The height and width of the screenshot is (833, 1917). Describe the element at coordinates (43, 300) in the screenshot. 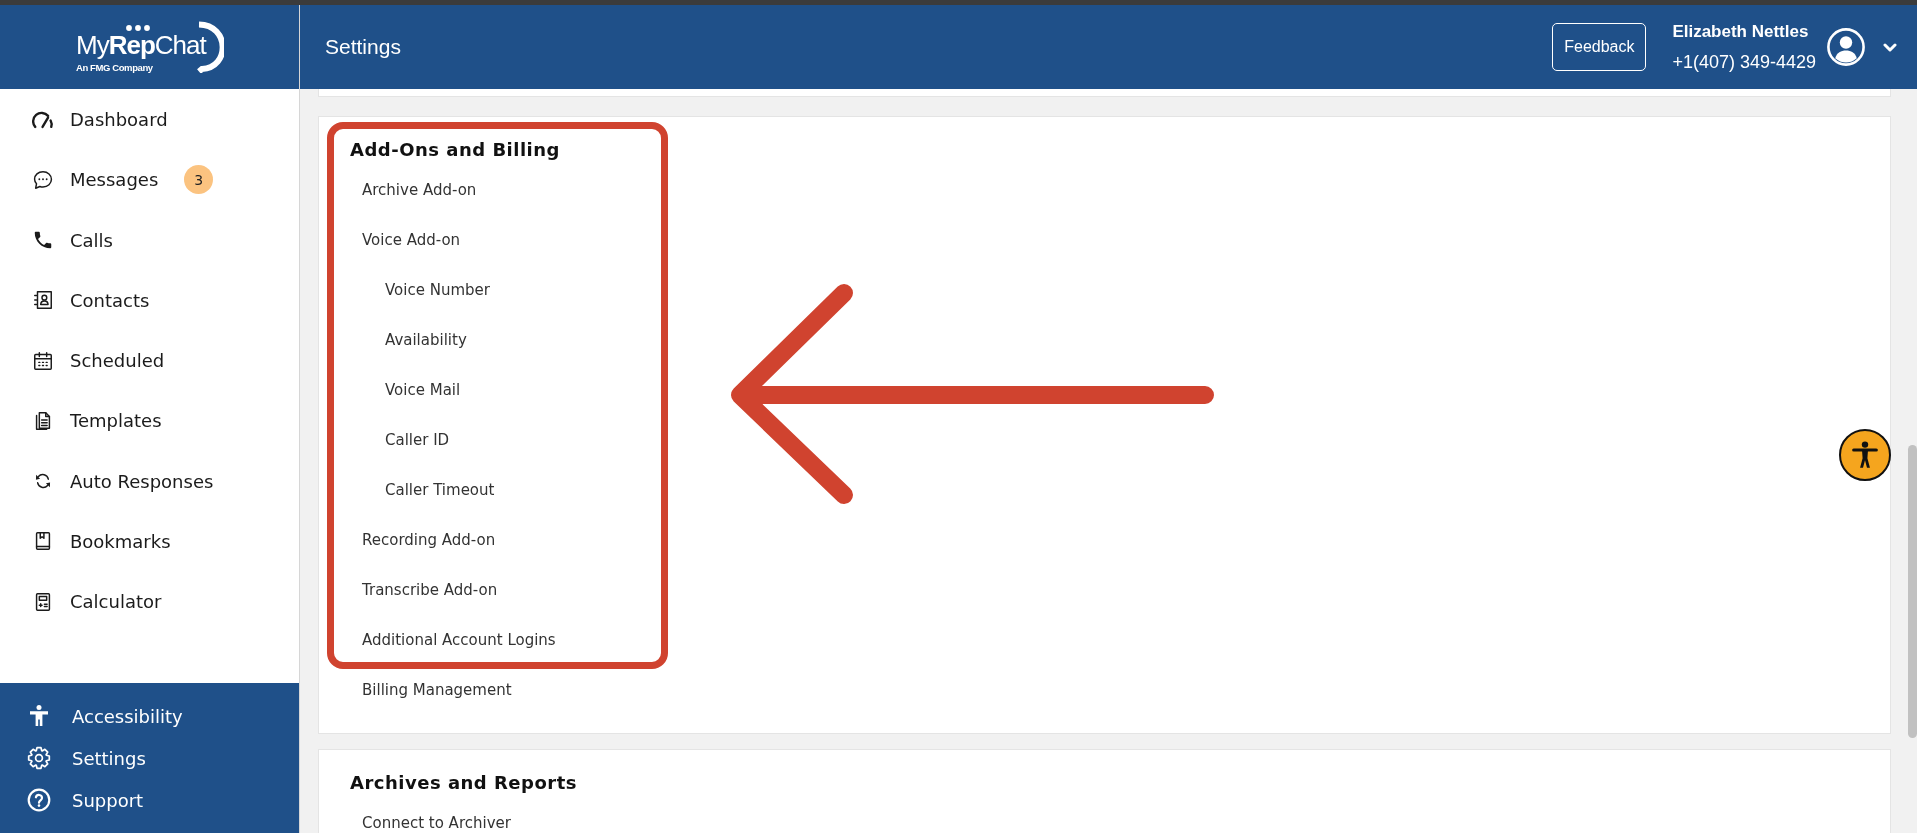

I see `contact-card-icon` at that location.